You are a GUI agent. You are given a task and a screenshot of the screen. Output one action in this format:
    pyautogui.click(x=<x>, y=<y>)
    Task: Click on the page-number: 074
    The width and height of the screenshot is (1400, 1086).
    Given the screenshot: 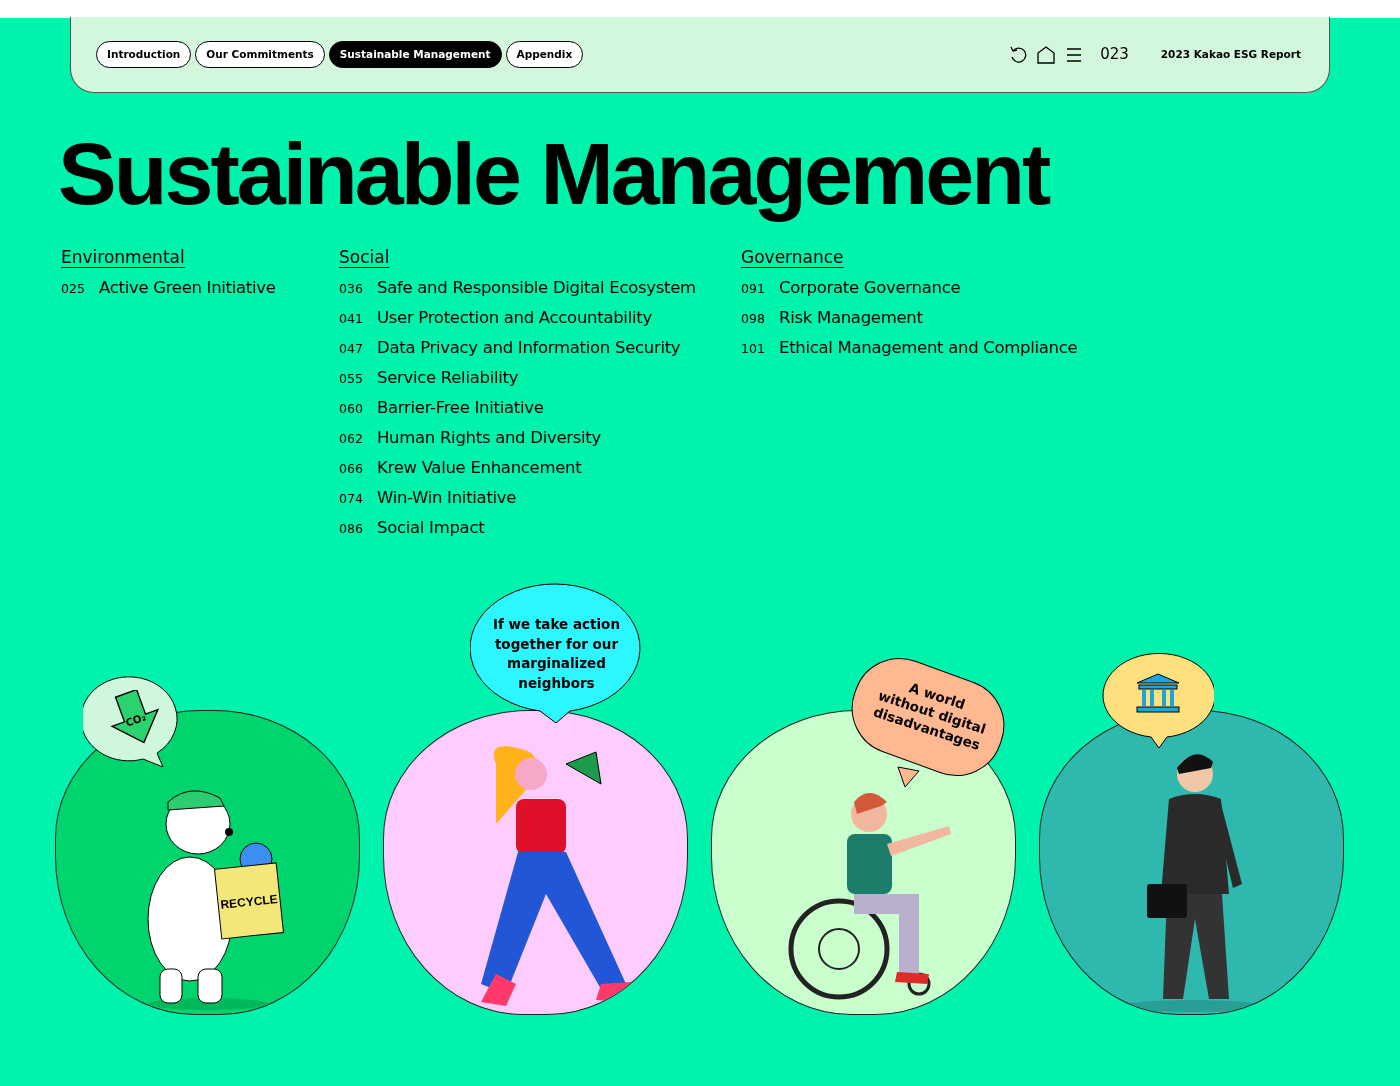 What is the action you would take?
    pyautogui.click(x=351, y=499)
    